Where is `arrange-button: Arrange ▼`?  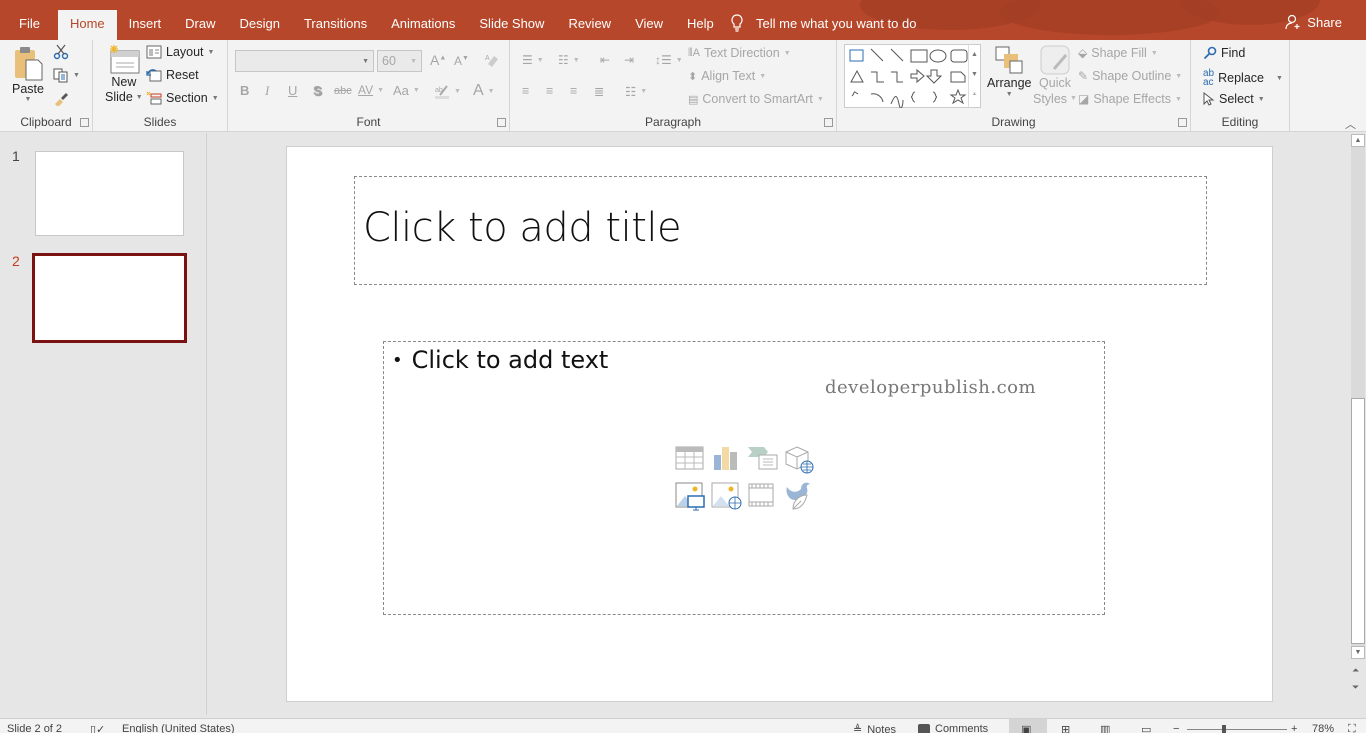 arrange-button: Arrange ▼ is located at coordinates (1009, 71).